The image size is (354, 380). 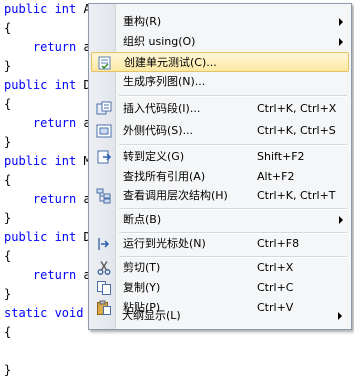 What do you see at coordinates (219, 316) in the screenshot?
I see `menu-item-outlining: 大纲显示(L)` at bounding box center [219, 316].